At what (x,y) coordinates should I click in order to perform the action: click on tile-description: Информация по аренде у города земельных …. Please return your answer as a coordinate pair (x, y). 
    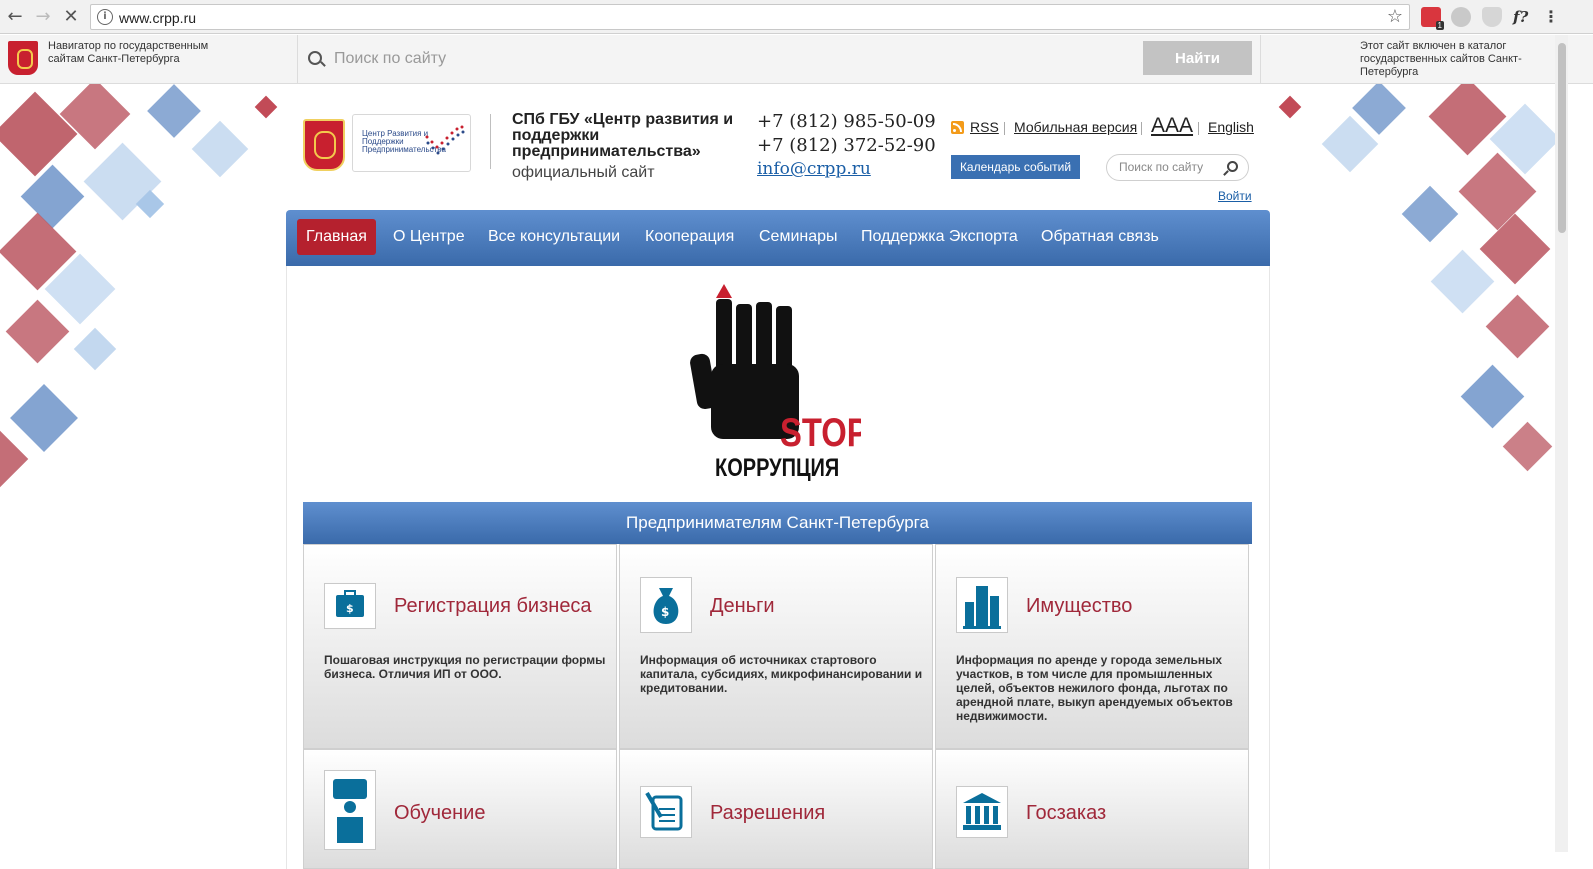
    Looking at the image, I should click on (1094, 688).